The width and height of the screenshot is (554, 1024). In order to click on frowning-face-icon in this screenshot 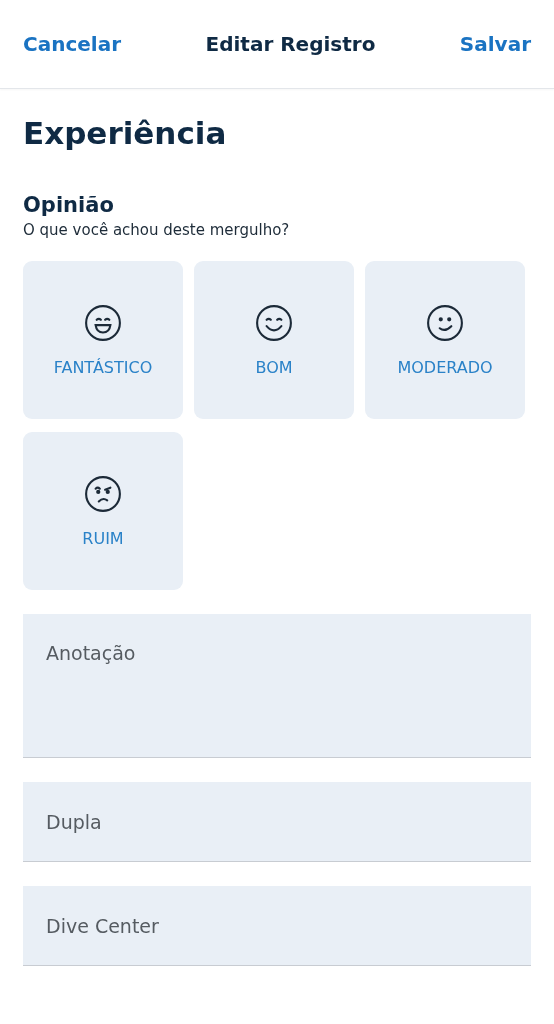, I will do `click(103, 493)`.